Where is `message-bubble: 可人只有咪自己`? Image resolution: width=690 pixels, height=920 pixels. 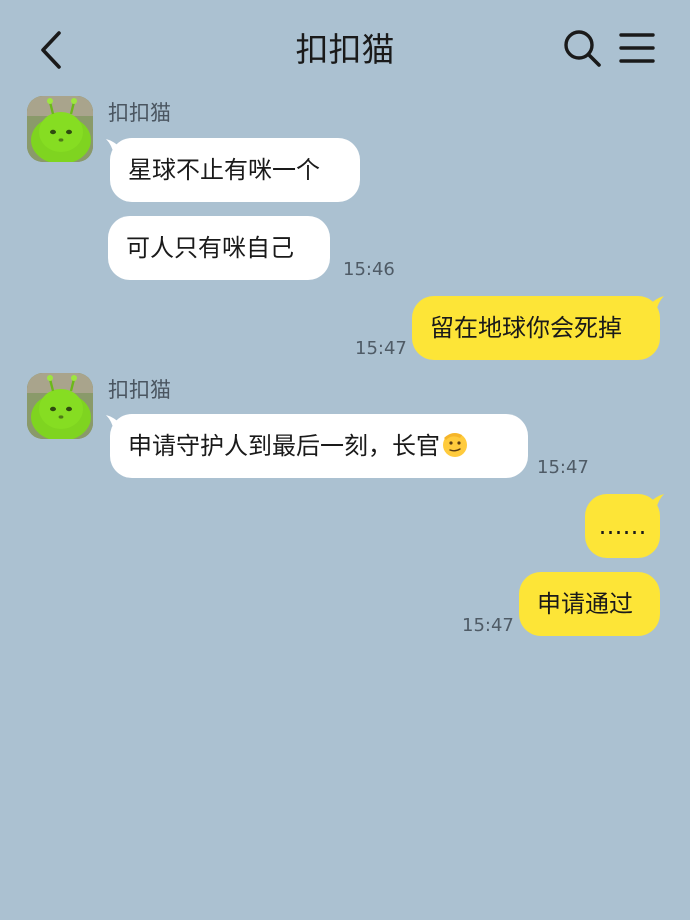
message-bubble: 可人只有咪自己 is located at coordinates (219, 248).